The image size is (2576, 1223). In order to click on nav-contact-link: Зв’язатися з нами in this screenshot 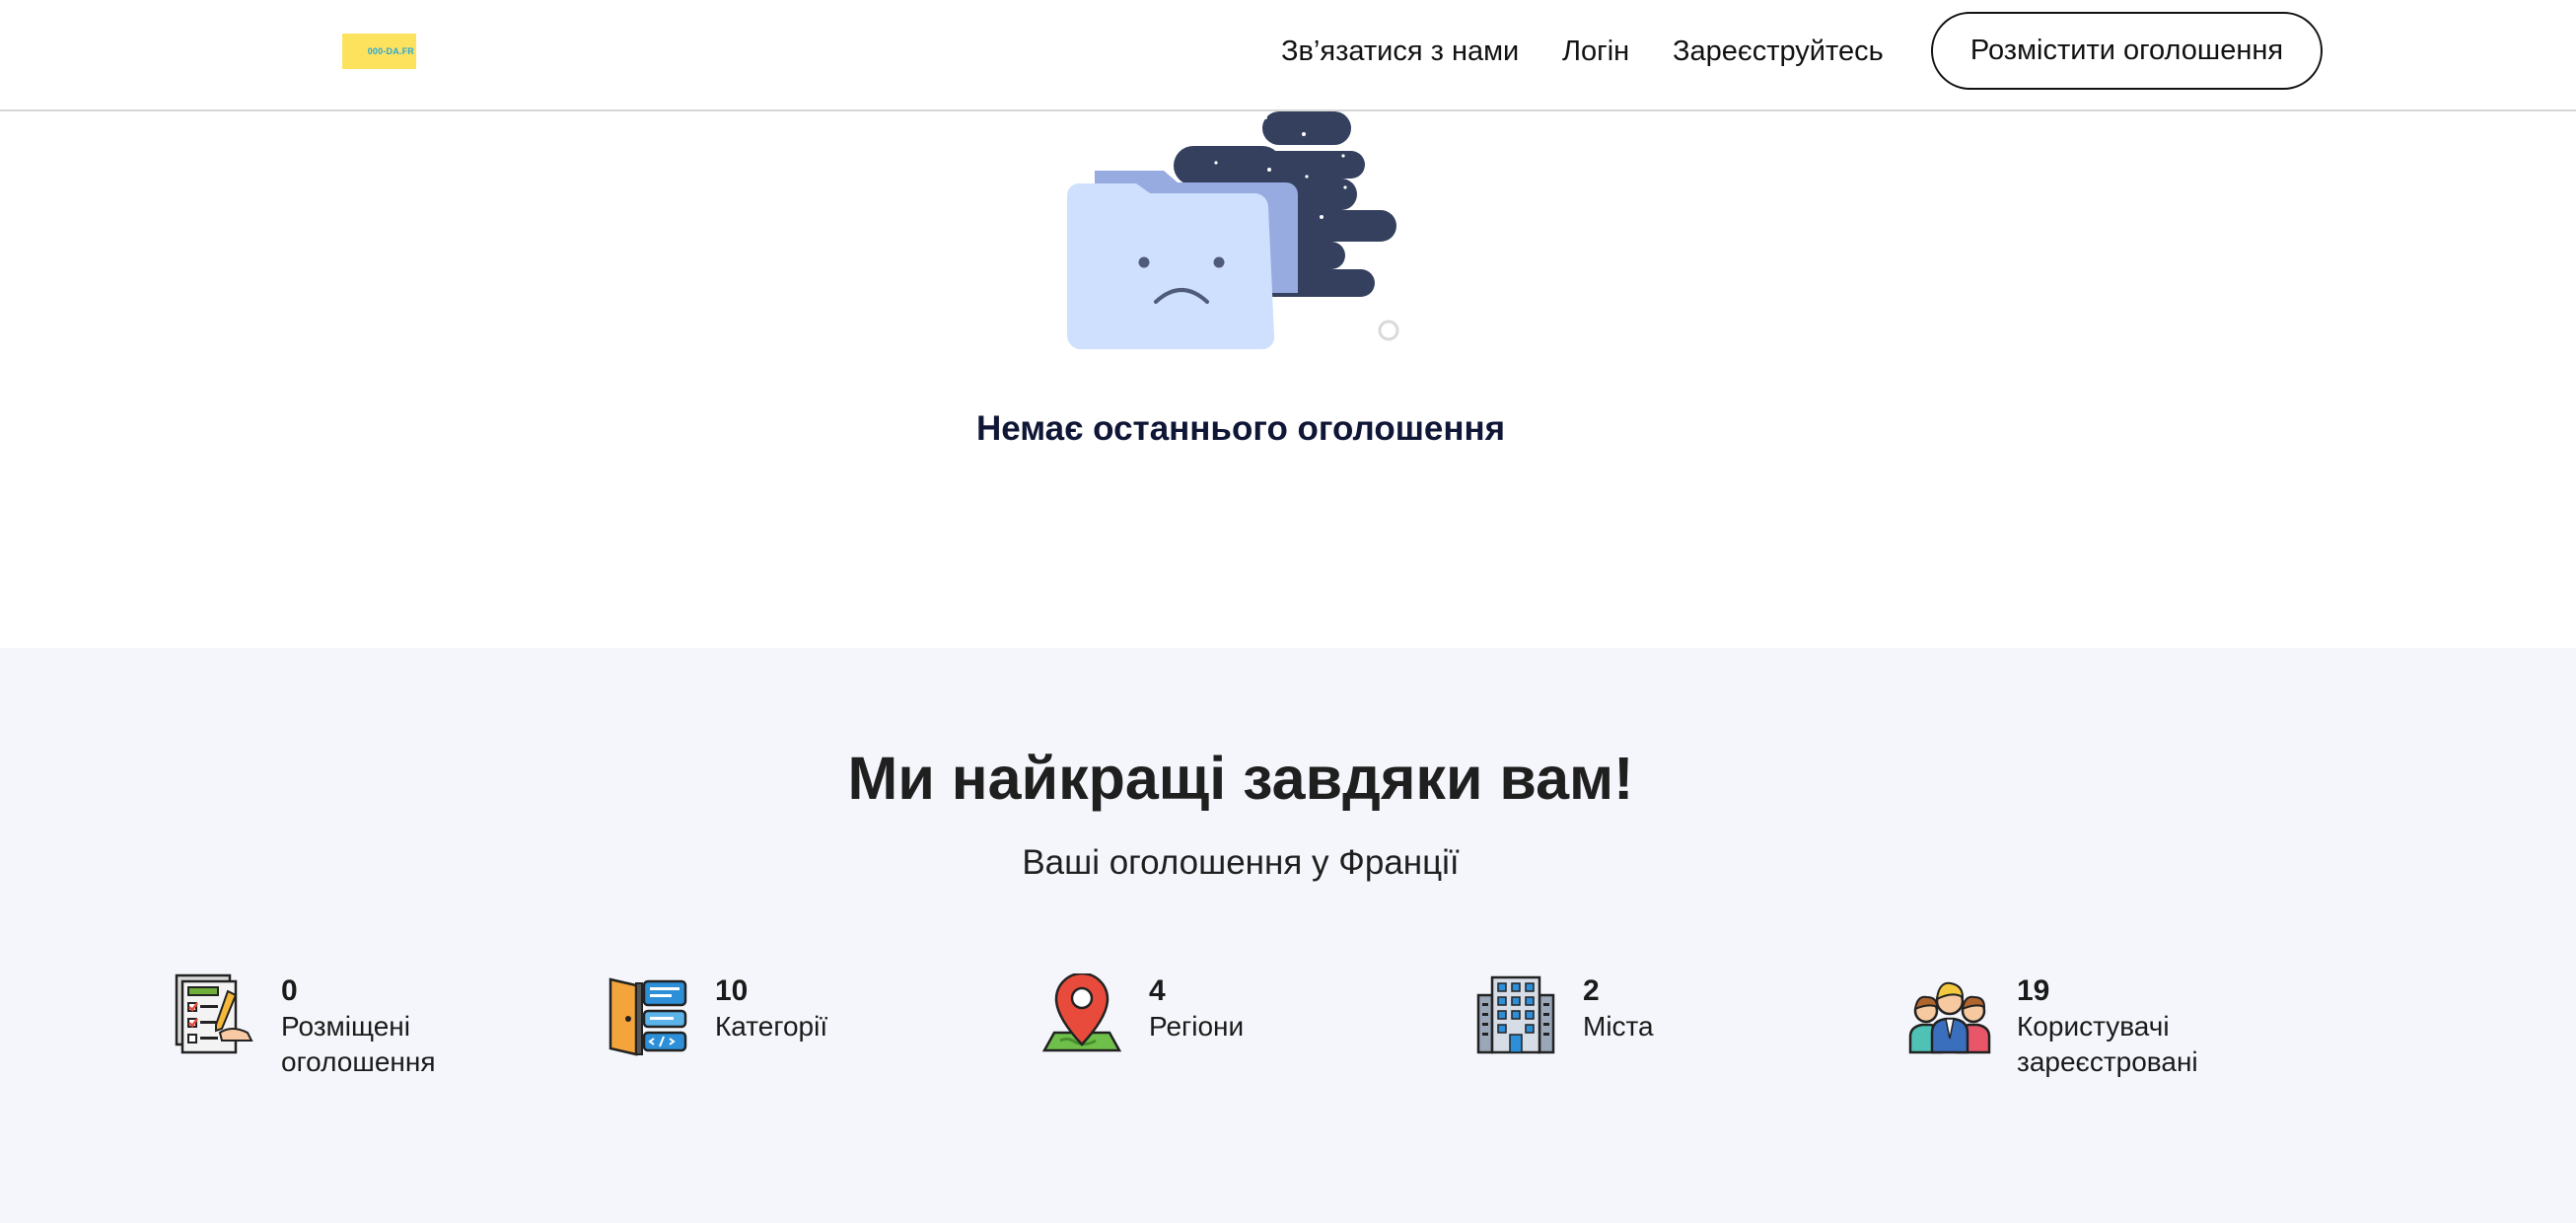, I will do `click(1400, 51)`.